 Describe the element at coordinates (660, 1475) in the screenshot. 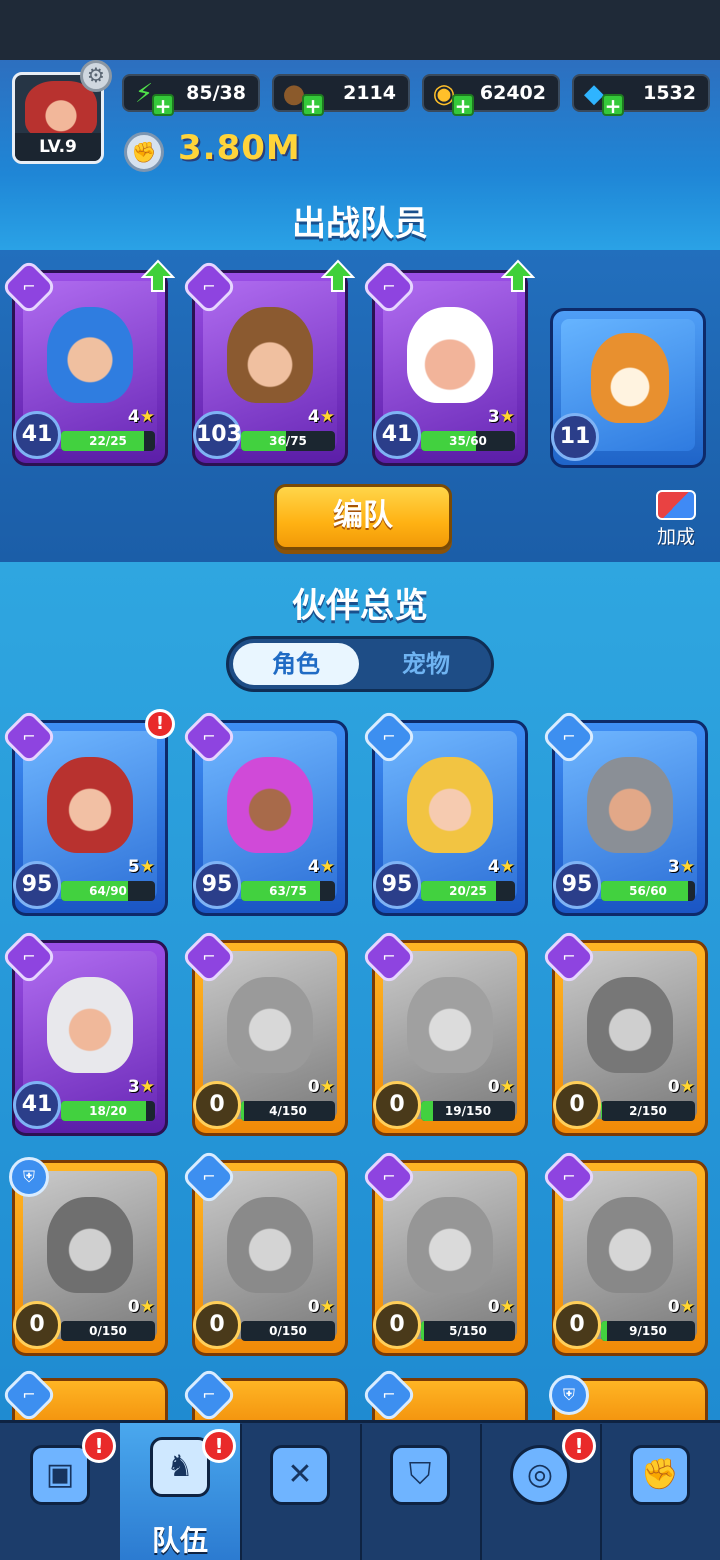

I see `guild-shield-icon: ✊` at that location.